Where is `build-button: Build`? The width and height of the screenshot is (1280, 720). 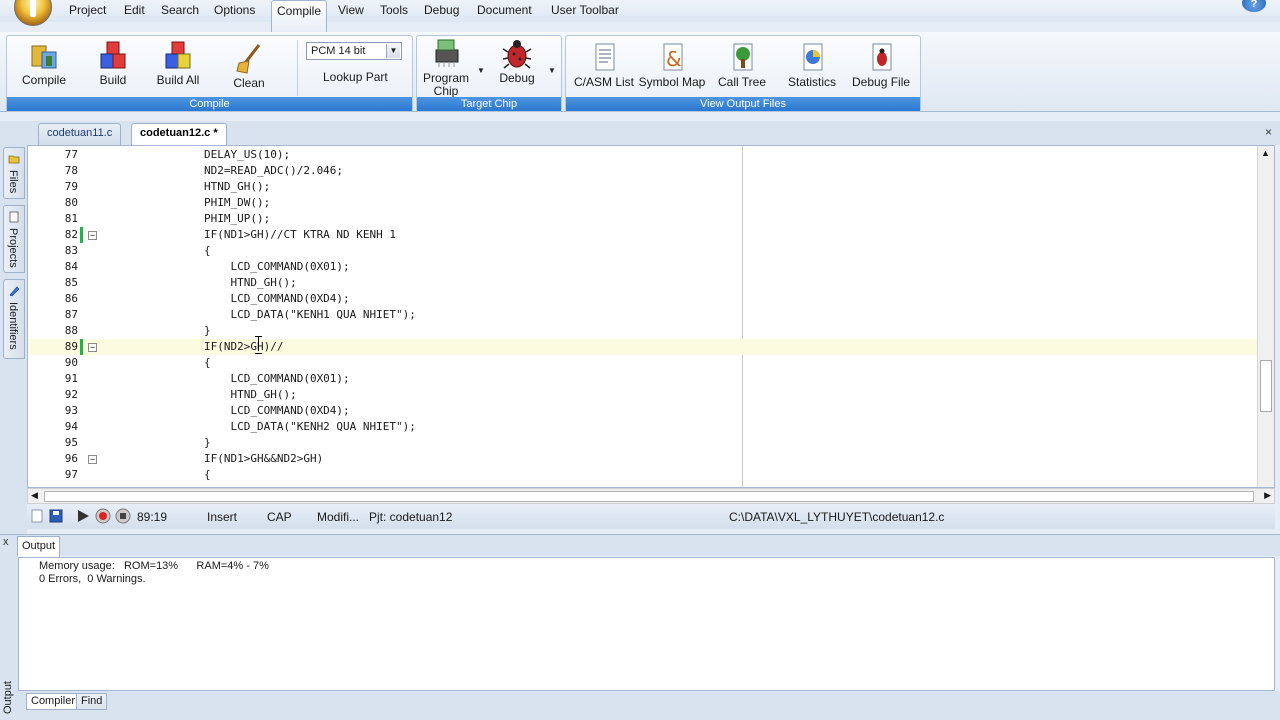 build-button: Build is located at coordinates (113, 63).